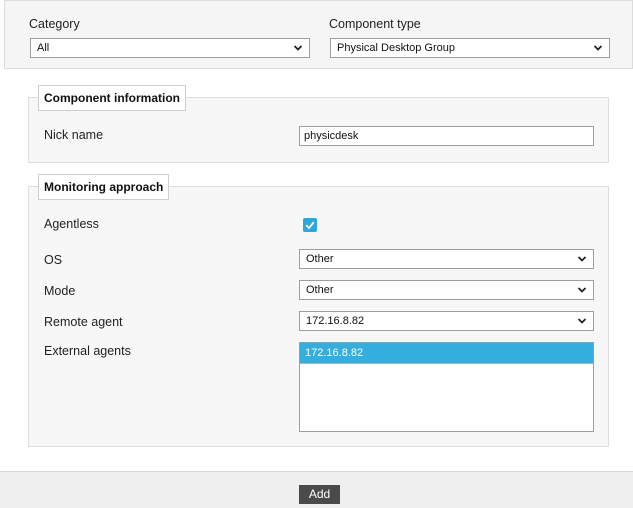 The width and height of the screenshot is (633, 508). Describe the element at coordinates (446, 387) in the screenshot. I see `external-agents-listbox: 172.16.8.82` at that location.